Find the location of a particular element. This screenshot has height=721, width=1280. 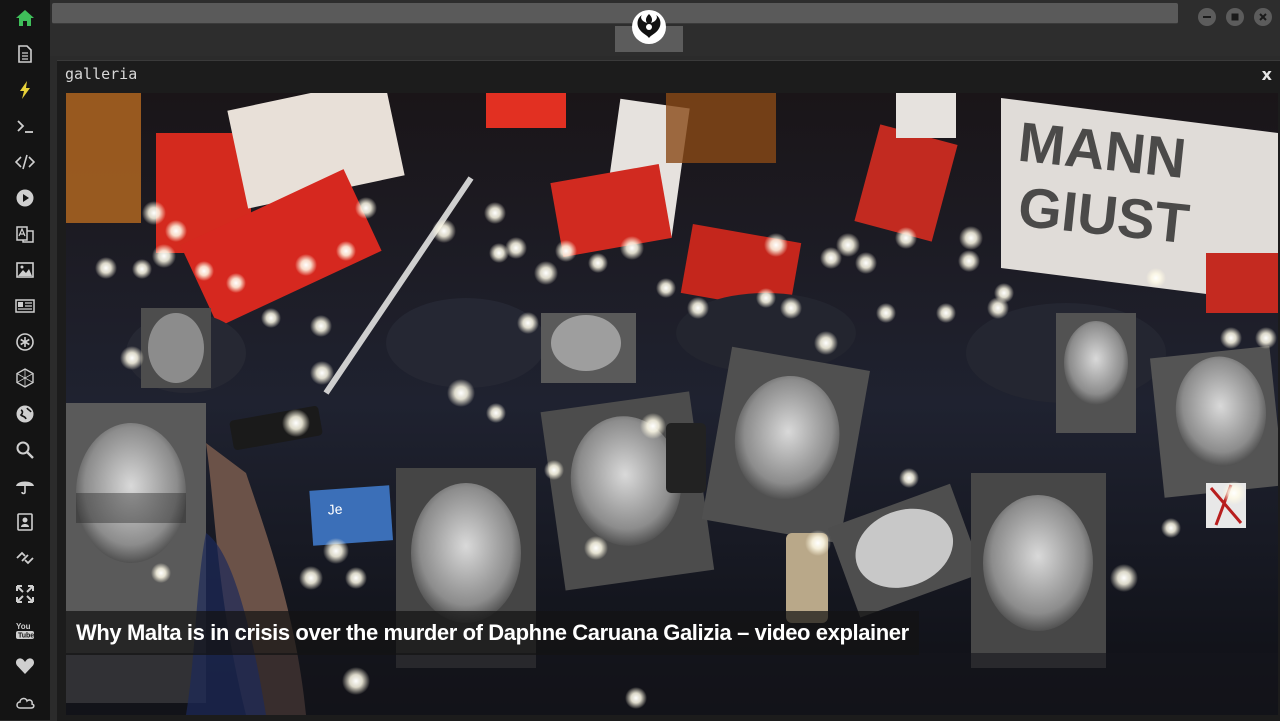

image-icon is located at coordinates (25, 270).